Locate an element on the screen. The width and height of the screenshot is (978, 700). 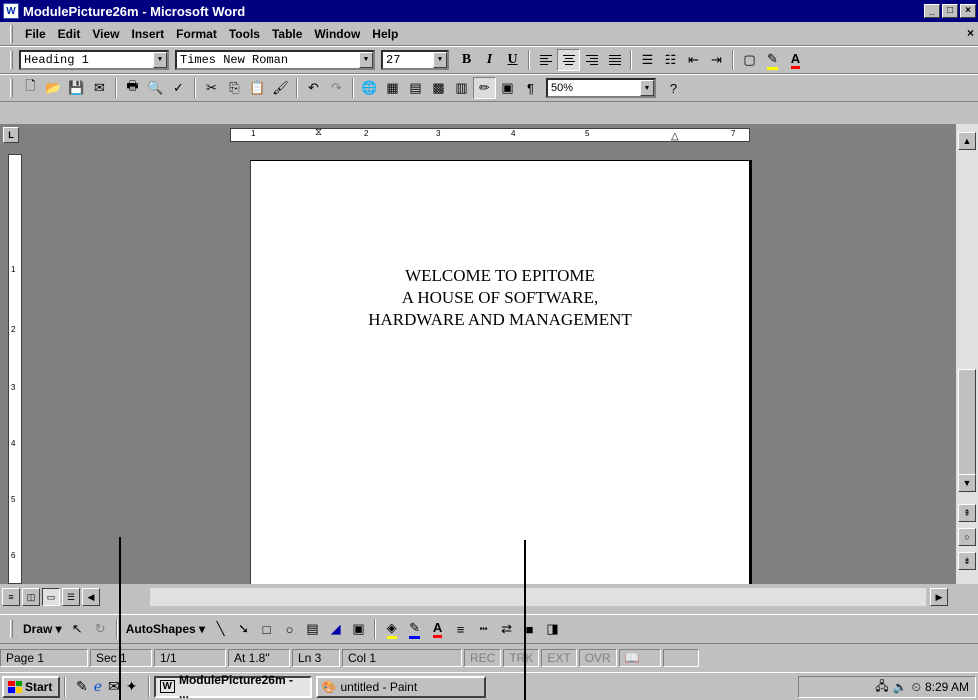
task-paint-button: 🎨 untitled - Paint is located at coordinates (400, 686).